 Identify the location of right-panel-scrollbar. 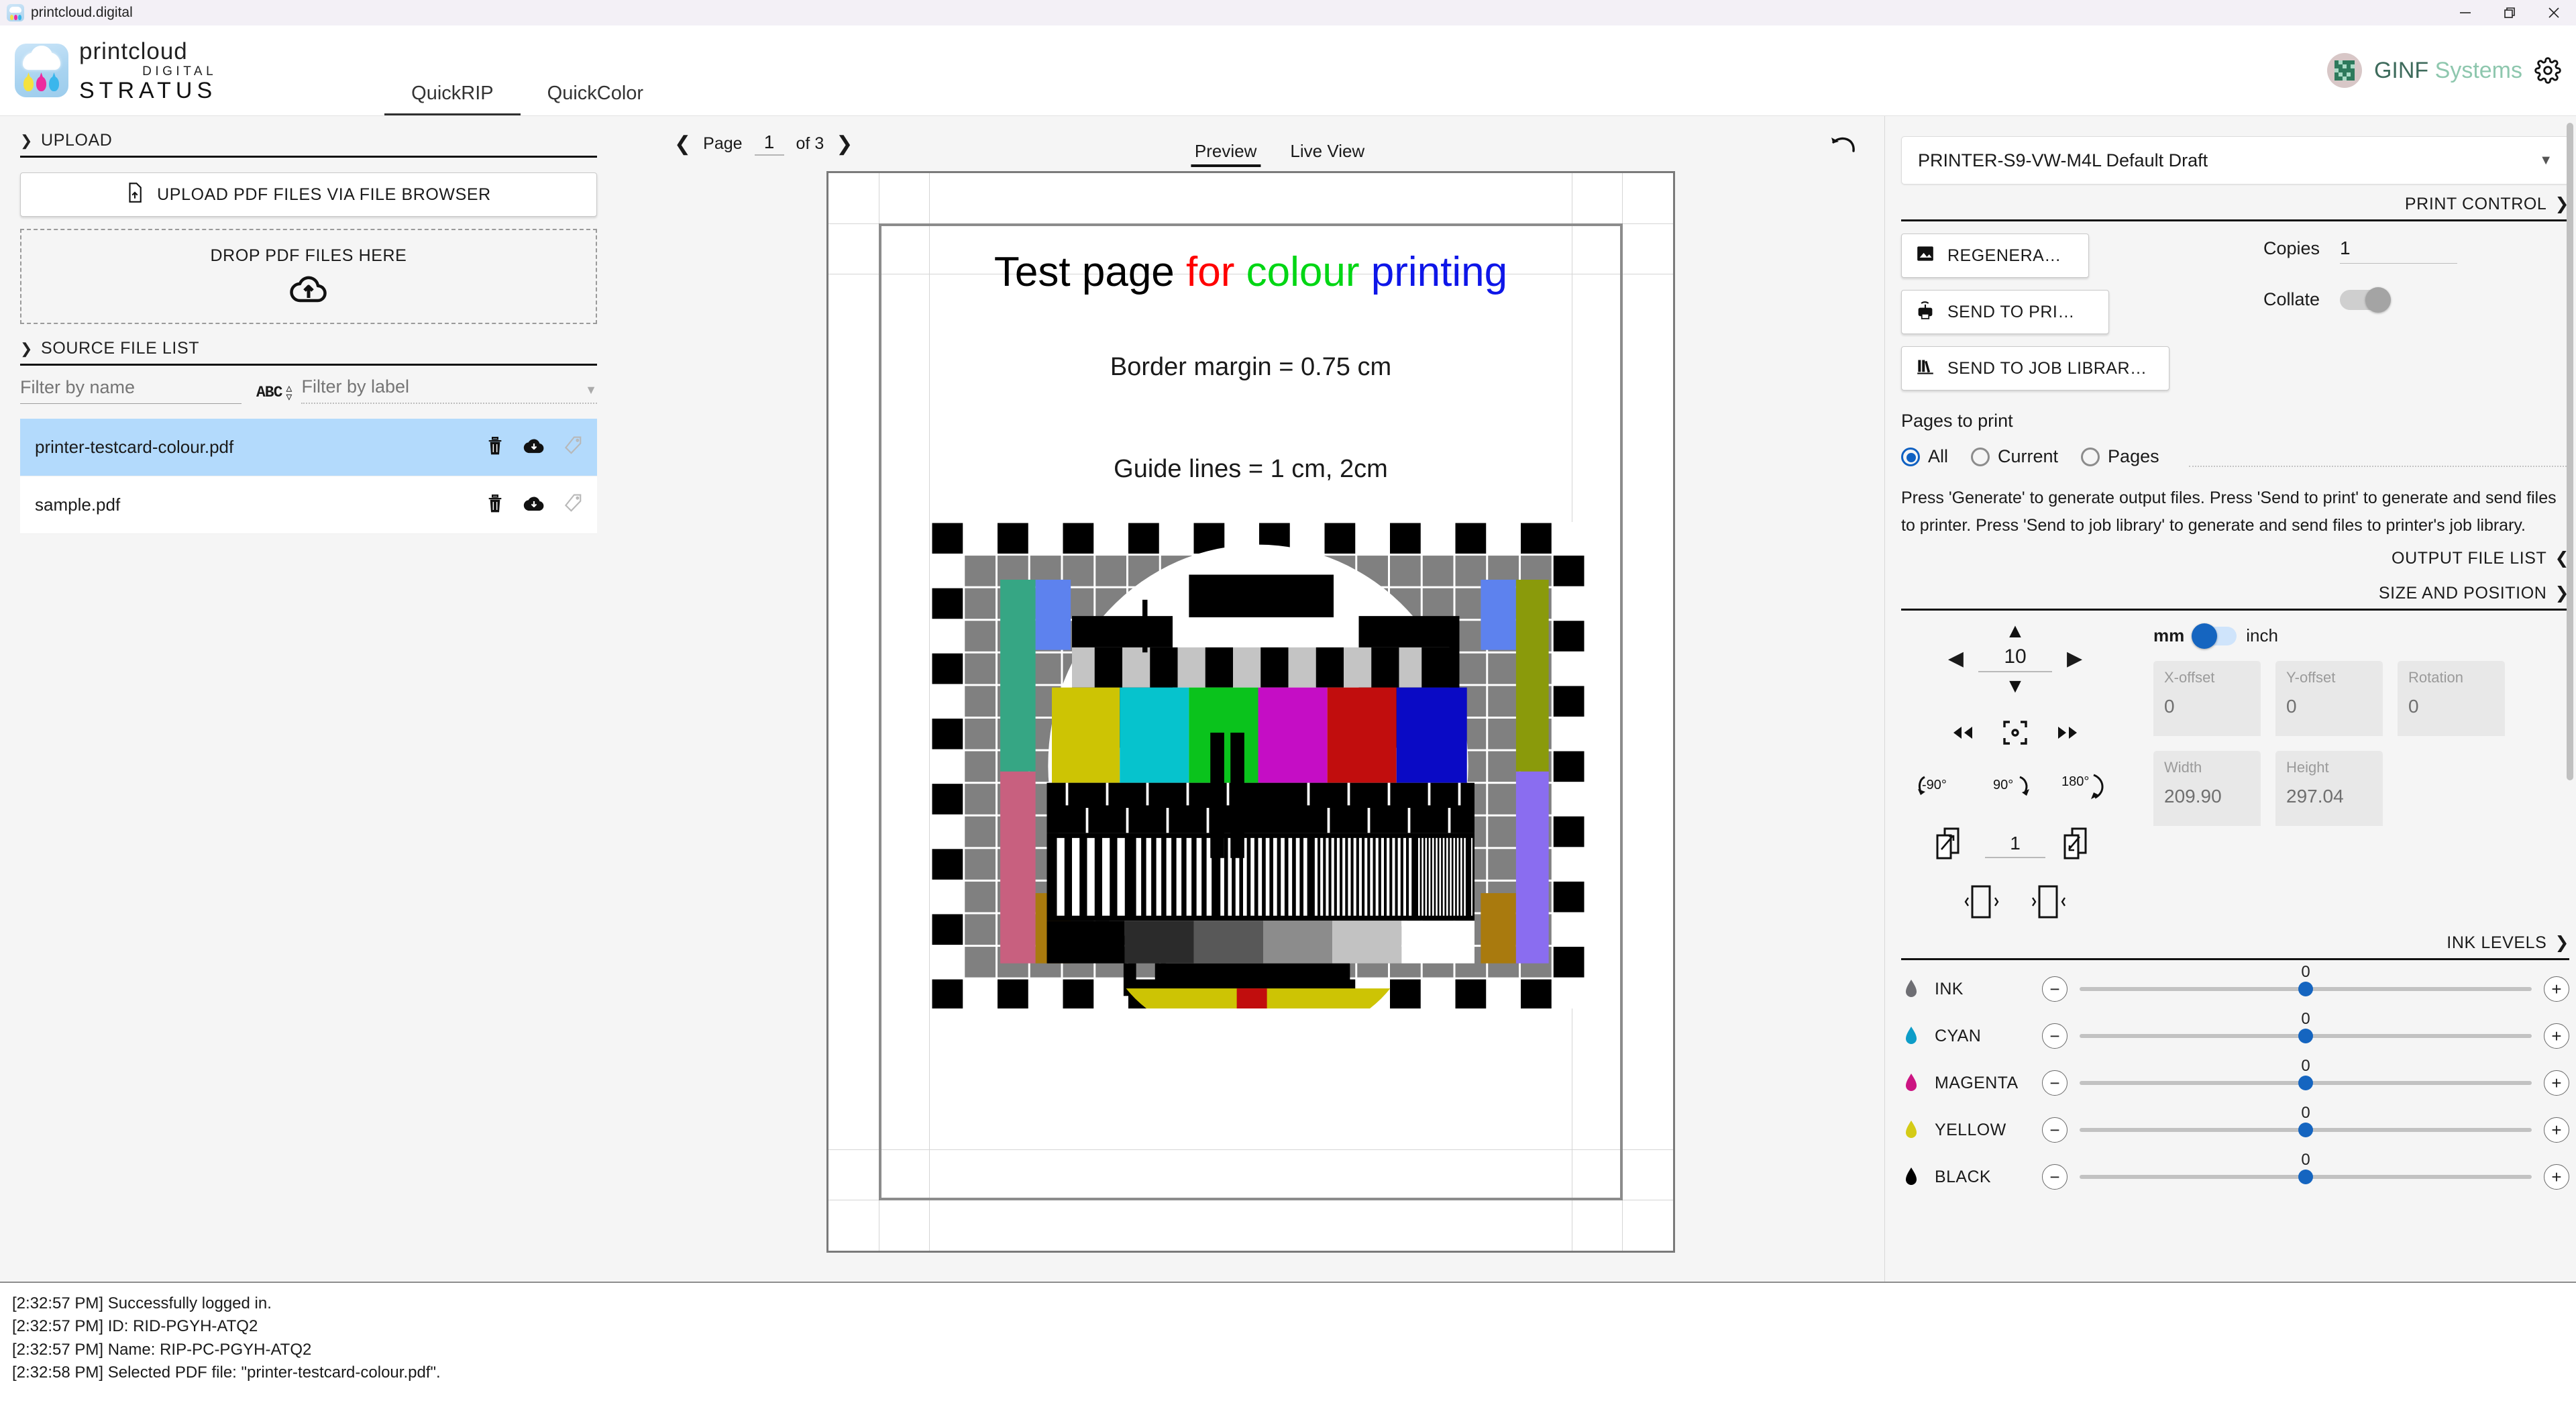
(2570, 699).